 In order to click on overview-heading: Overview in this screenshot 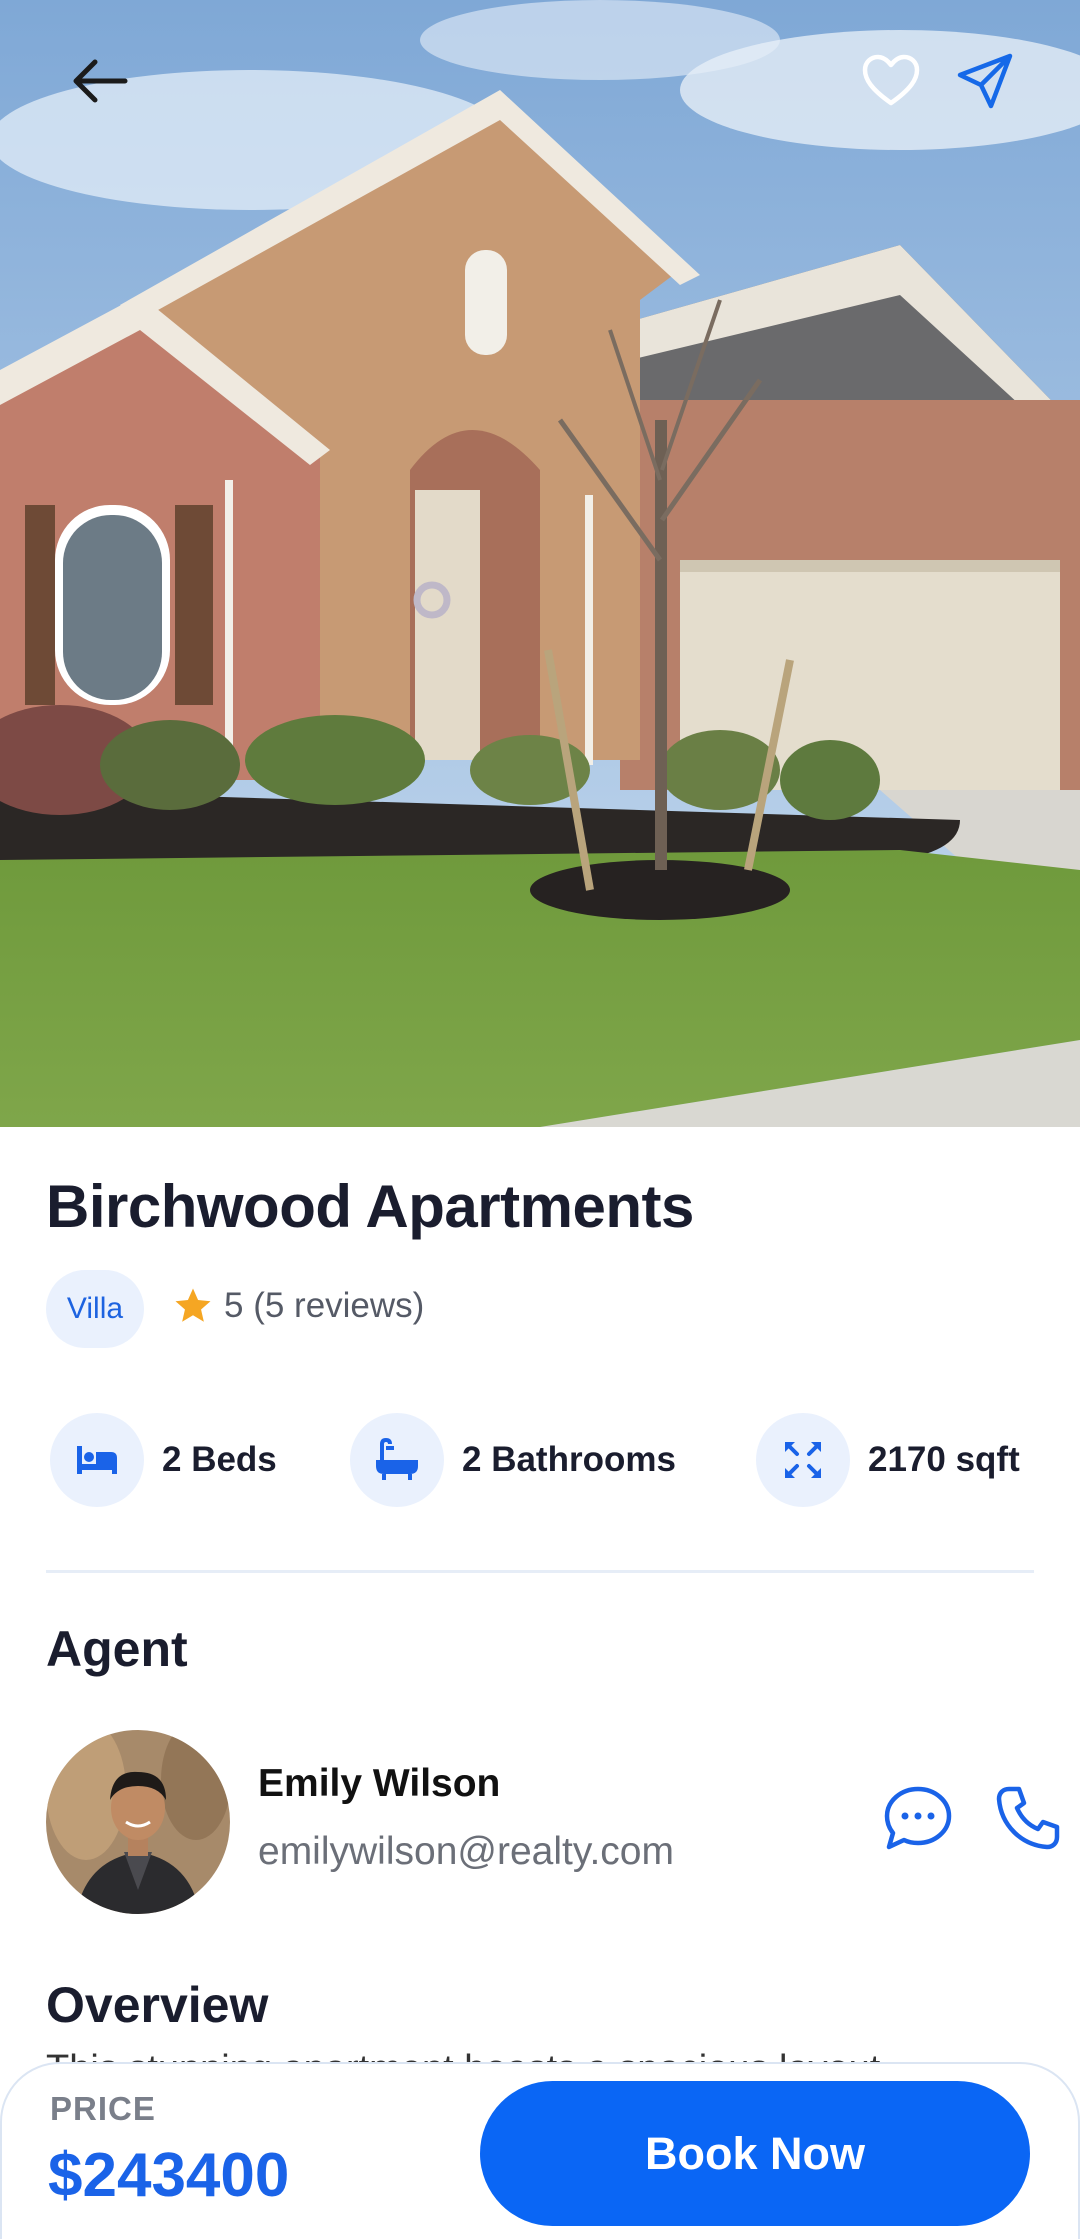, I will do `click(157, 2005)`.